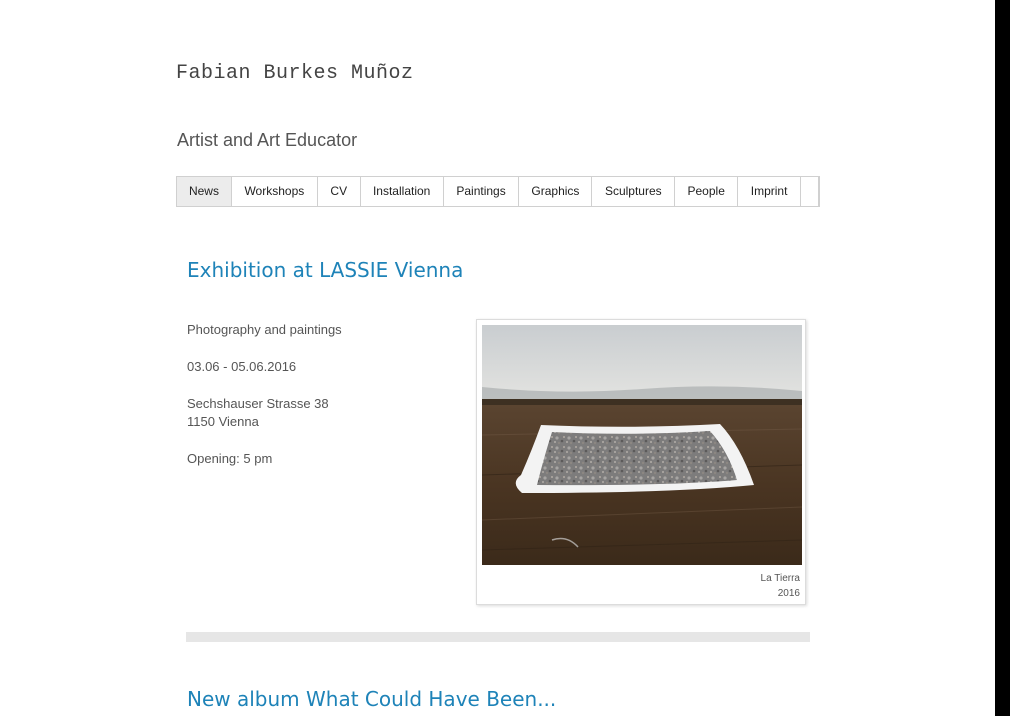  Describe the element at coordinates (482, 191) in the screenshot. I see `nav-item-paintings: Paintings` at that location.